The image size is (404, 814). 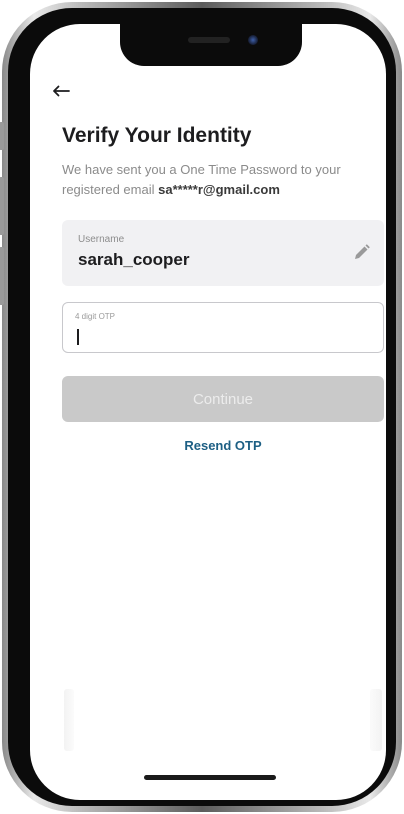 What do you see at coordinates (376, 720) in the screenshot?
I see `keyboard-edge-right` at bounding box center [376, 720].